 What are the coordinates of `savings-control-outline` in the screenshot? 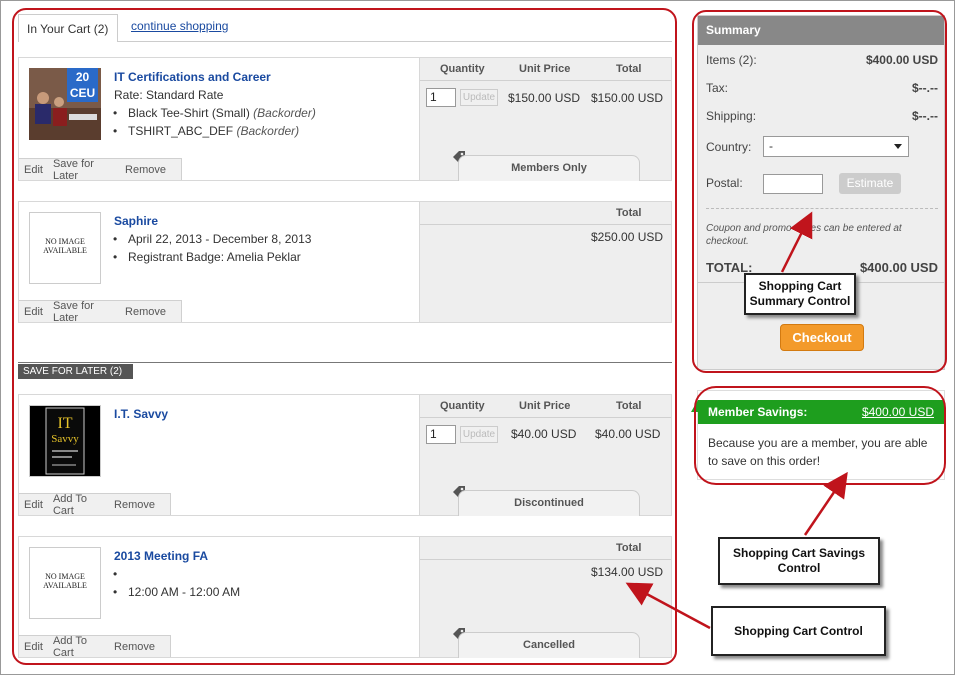 It's located at (820, 435).